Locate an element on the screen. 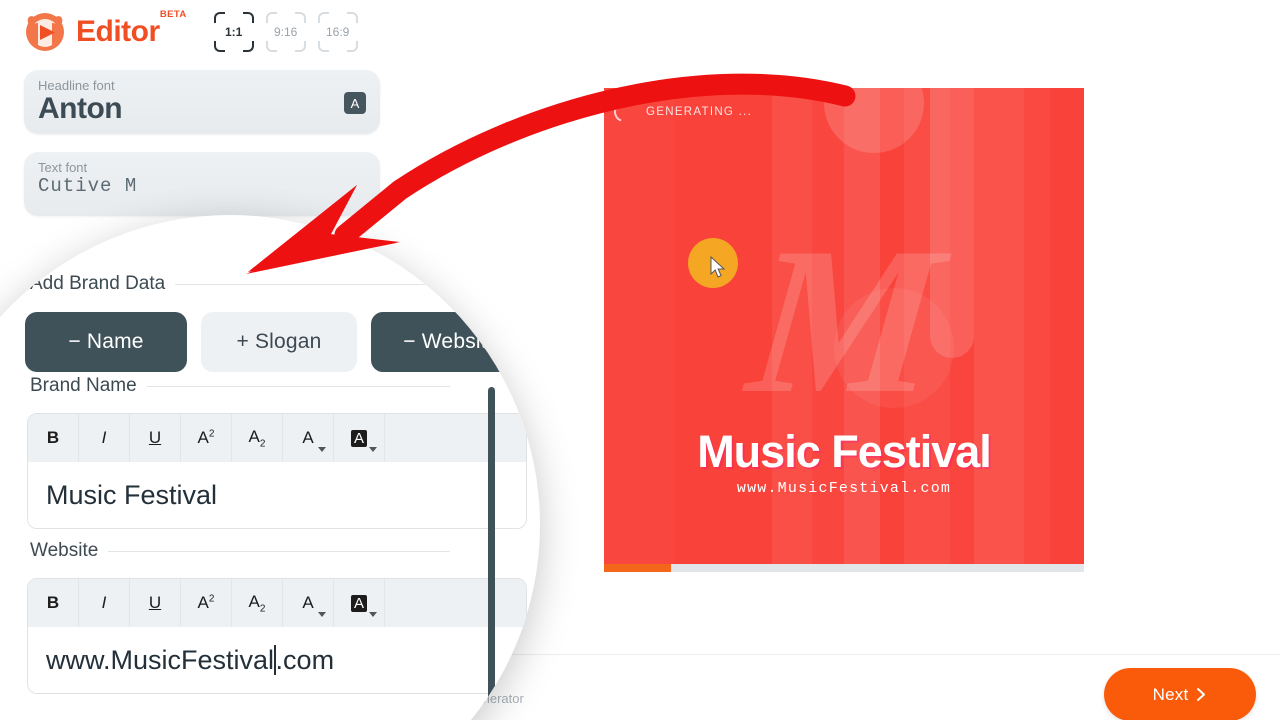 Image resolution: width=1280 pixels, height=720 pixels. brand-name-editor: B I U A2 A2 A A Music Festival is located at coordinates (277, 471).